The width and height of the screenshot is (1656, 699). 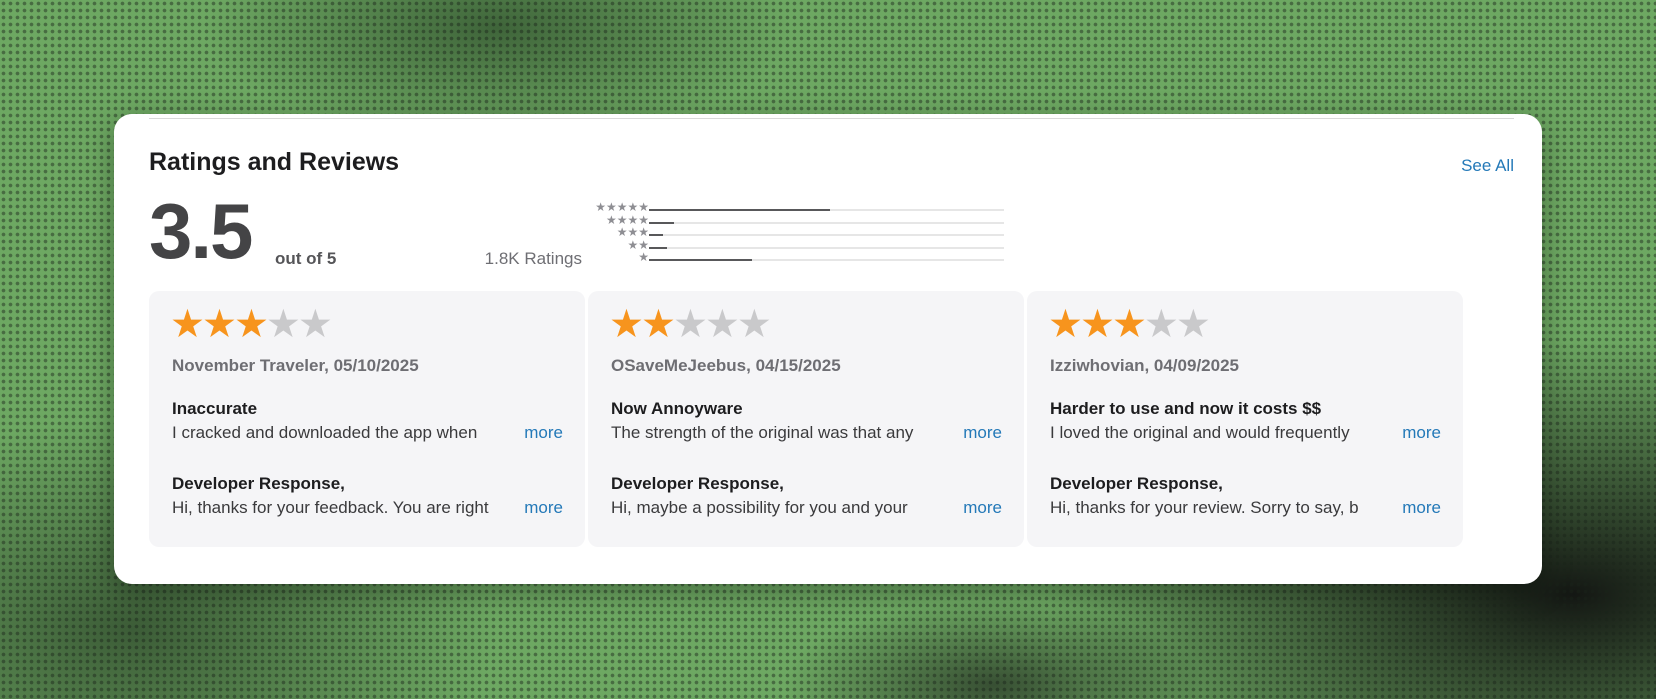 What do you see at coordinates (1144, 365) in the screenshot?
I see `review-author-date: Izziwhovian, 04/09/2025` at bounding box center [1144, 365].